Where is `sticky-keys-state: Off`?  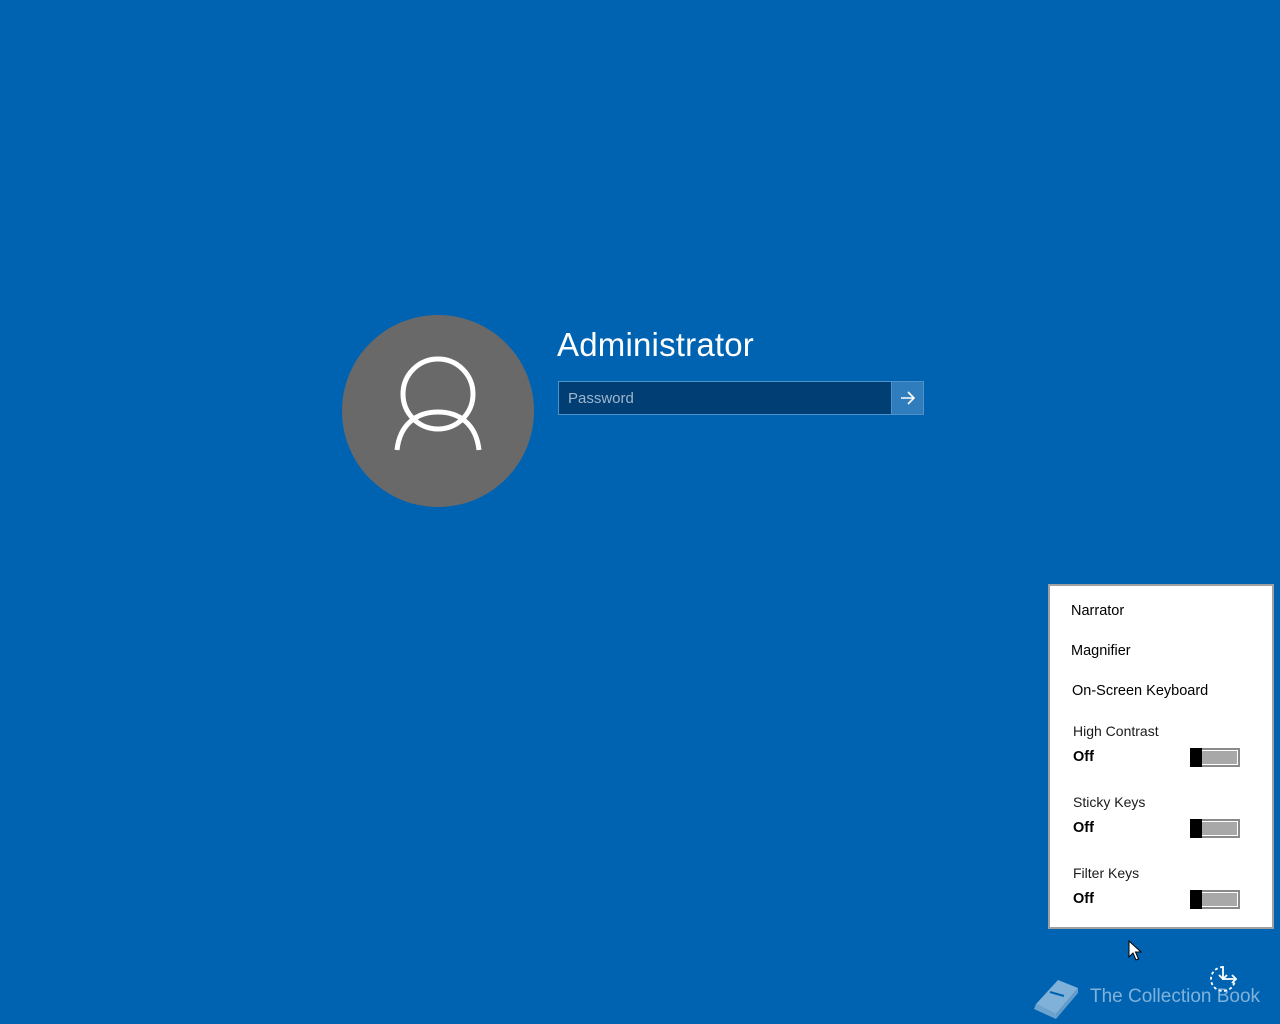
sticky-keys-state: Off is located at coordinates (1083, 828).